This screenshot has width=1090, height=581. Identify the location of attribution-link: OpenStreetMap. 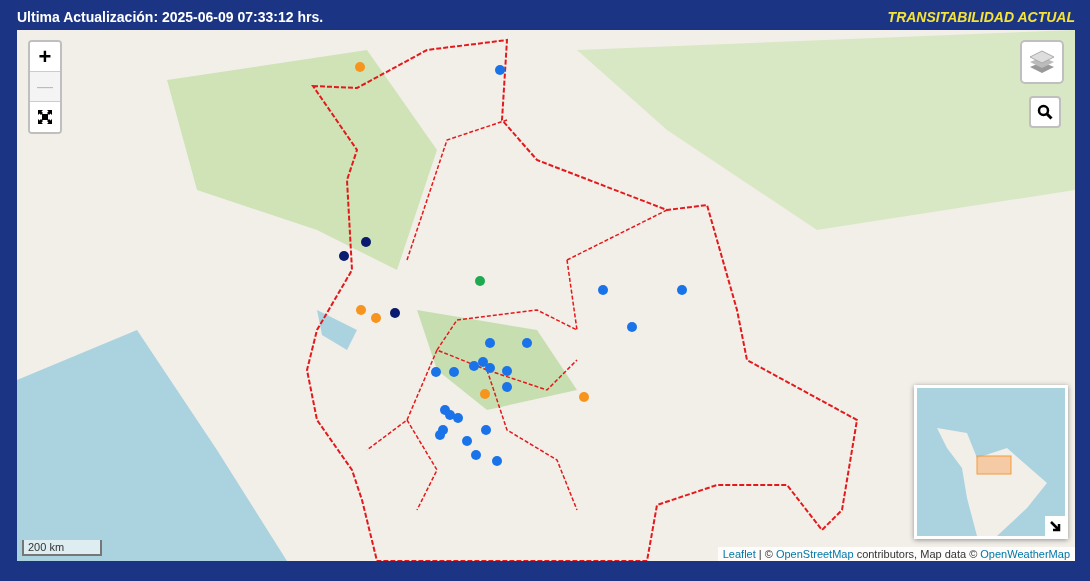
(814, 554).